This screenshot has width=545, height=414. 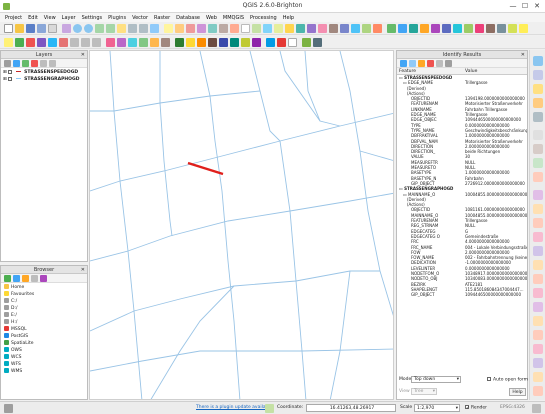 I want to click on browser-item-drive-c: C:/, so click(x=44, y=301).